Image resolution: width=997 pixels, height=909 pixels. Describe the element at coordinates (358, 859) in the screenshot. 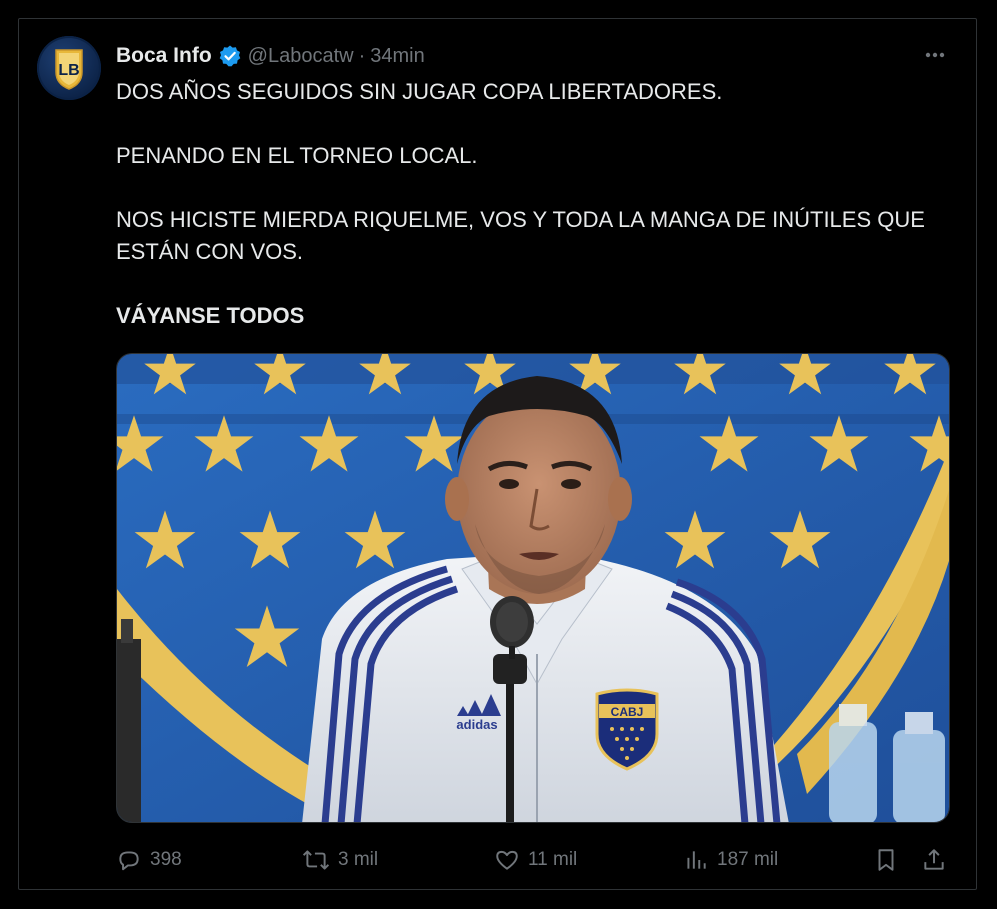

I see `repost-count: 3 mil` at that location.